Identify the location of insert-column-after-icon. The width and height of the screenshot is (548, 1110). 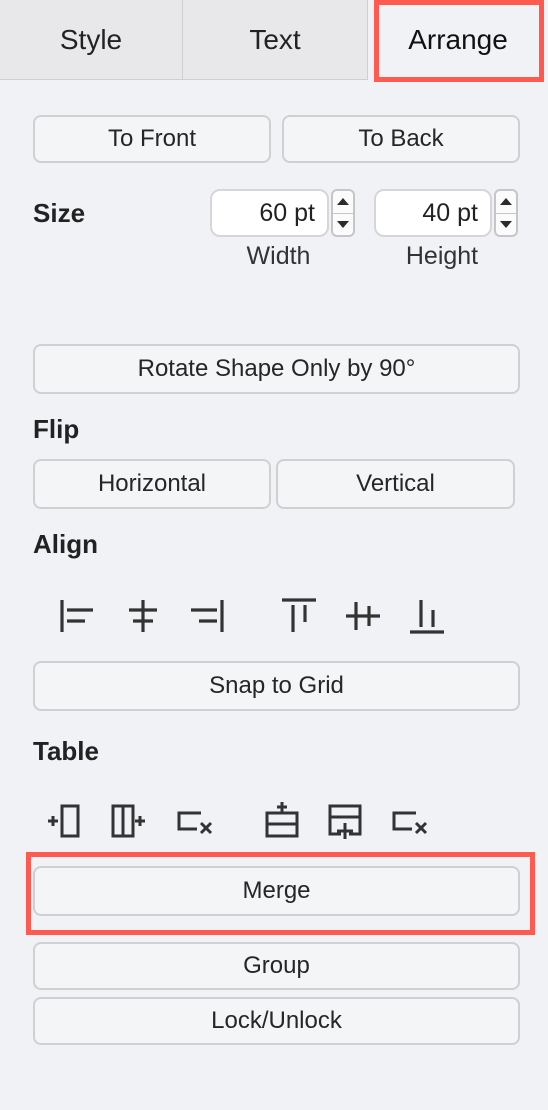
(128, 821).